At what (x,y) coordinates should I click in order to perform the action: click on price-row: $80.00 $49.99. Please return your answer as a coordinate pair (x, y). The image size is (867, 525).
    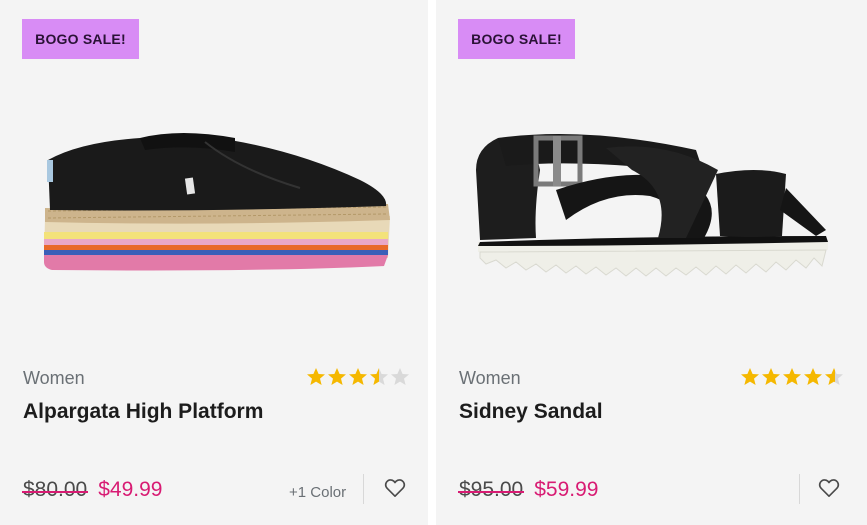
    Looking at the image, I should click on (92, 490).